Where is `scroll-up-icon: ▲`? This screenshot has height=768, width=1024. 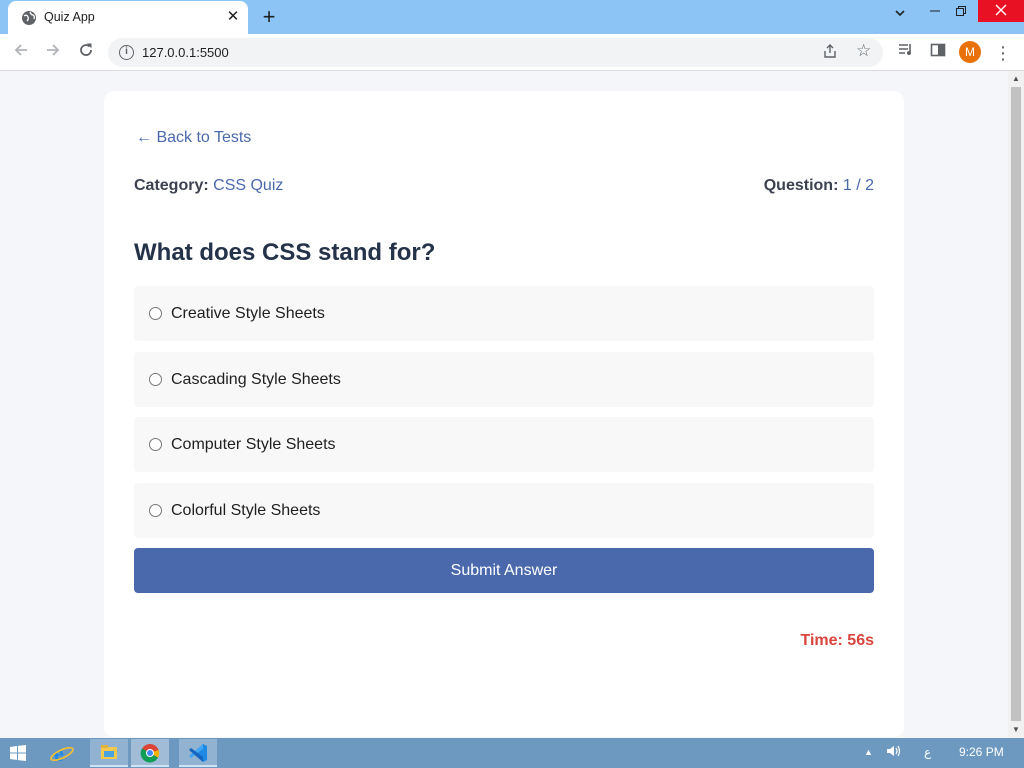
scroll-up-icon: ▲ is located at coordinates (1016, 78).